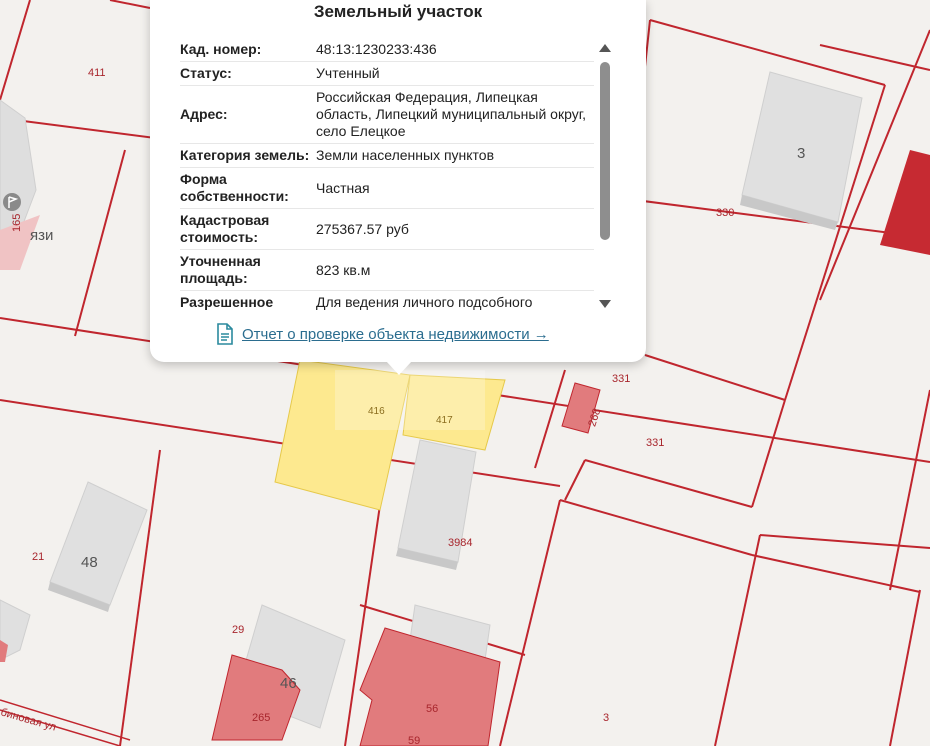 The image size is (930, 746). Describe the element at coordinates (432, 709) in the screenshot. I see `building-label-56: 56` at that location.